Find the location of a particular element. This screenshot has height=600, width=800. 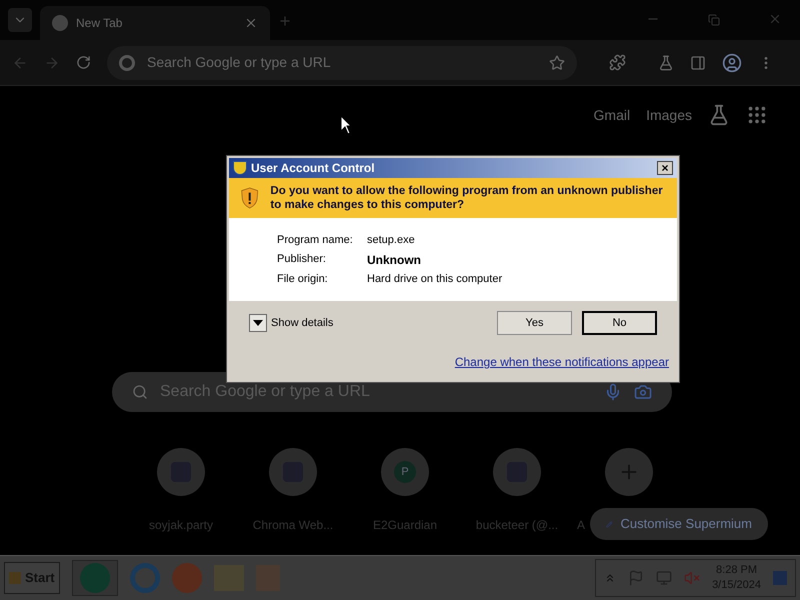

field-label: Publisher: is located at coordinates (302, 259).